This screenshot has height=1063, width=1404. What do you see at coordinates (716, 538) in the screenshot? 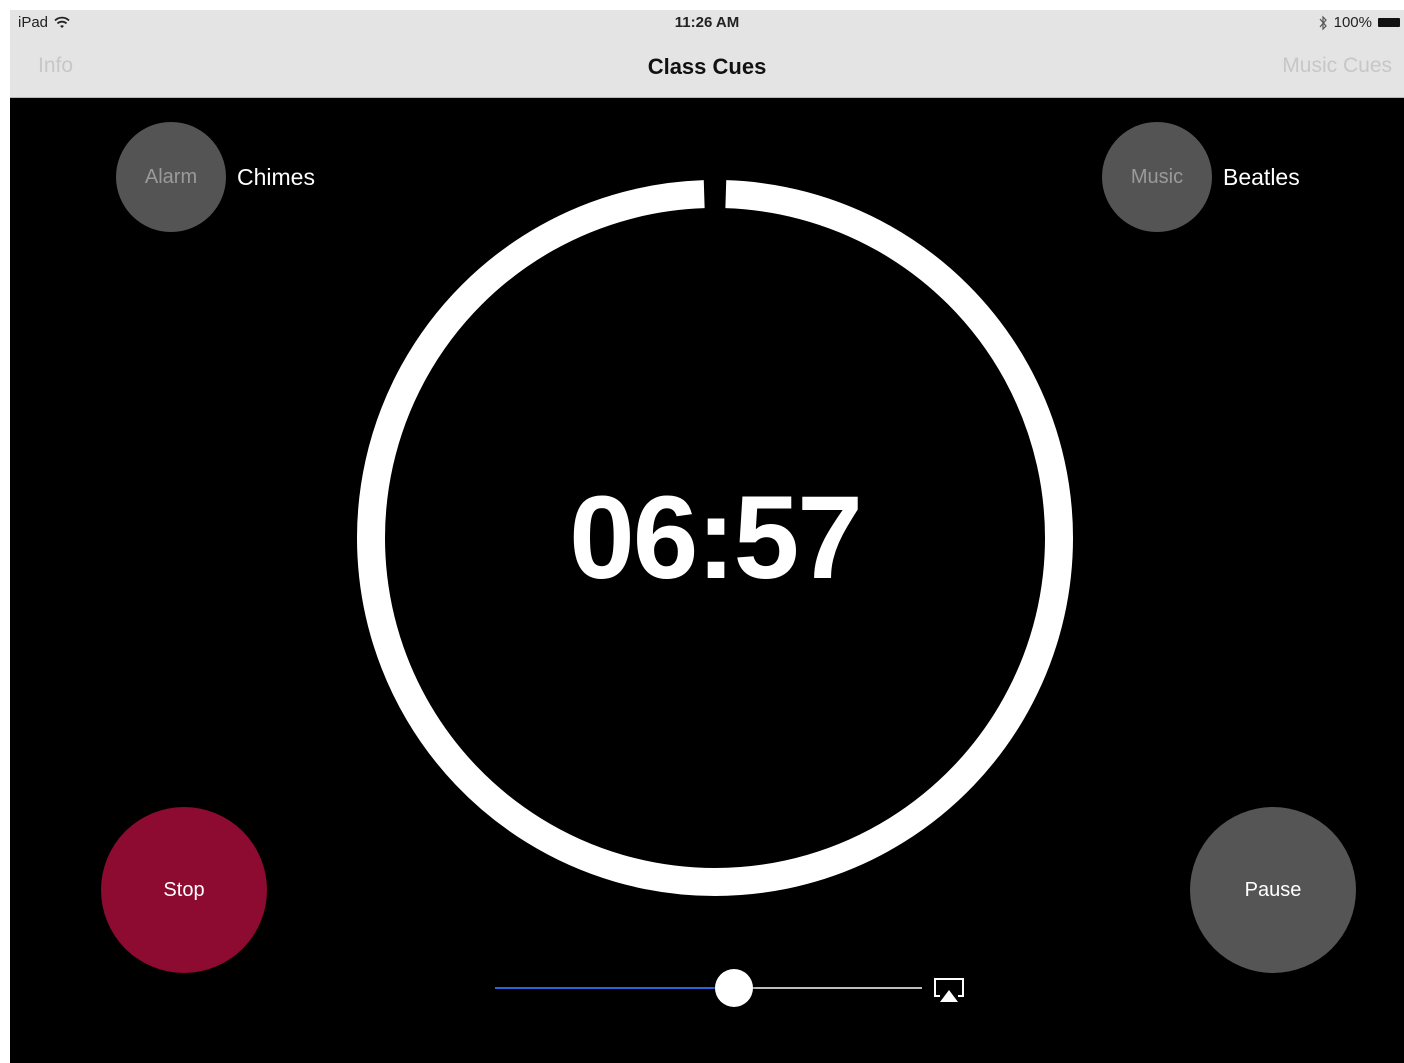
I see `timer-display: 06:57` at bounding box center [716, 538].